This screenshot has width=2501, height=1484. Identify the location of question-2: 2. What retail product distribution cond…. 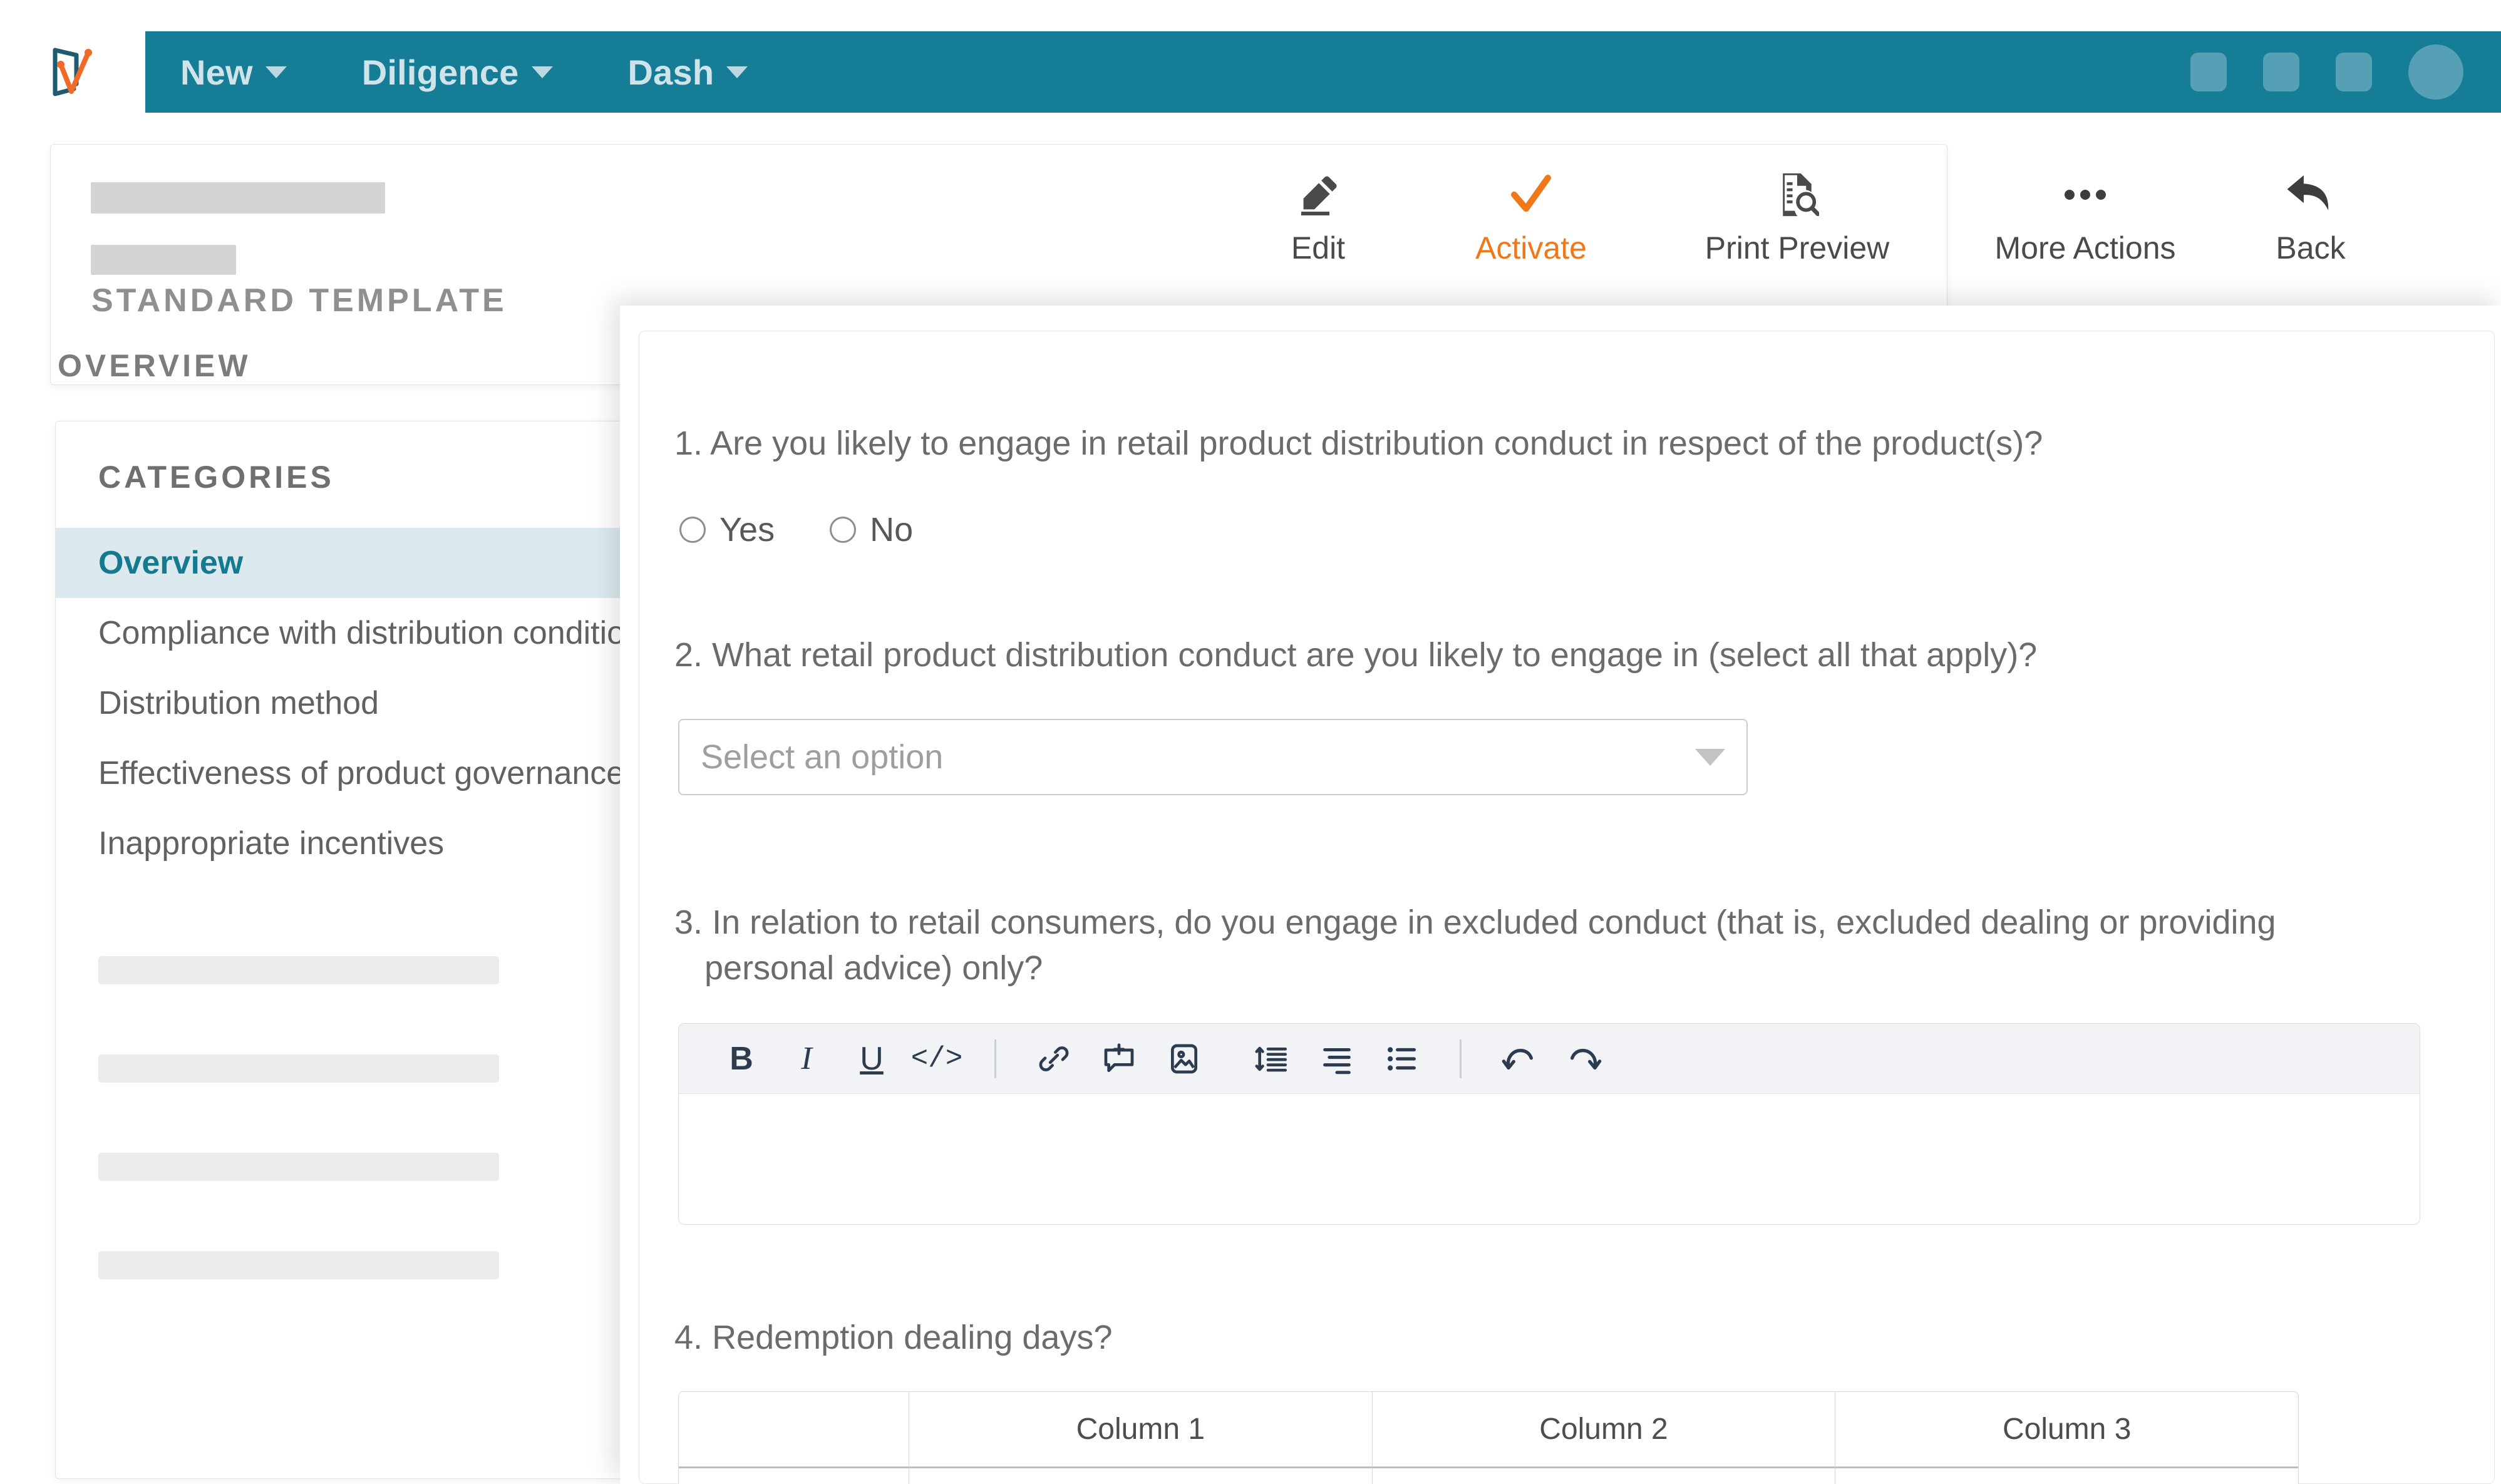
(1519, 655).